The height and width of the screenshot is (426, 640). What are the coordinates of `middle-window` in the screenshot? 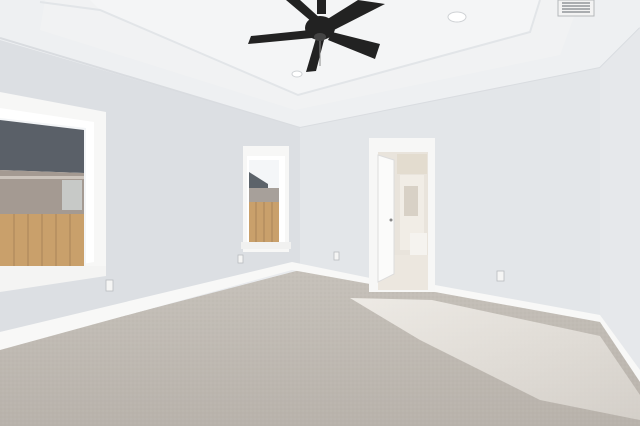 It's located at (266, 199).